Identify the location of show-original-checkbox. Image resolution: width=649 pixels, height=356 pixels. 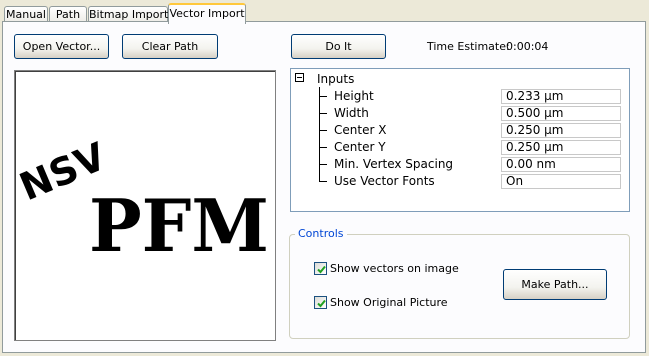
(320, 302).